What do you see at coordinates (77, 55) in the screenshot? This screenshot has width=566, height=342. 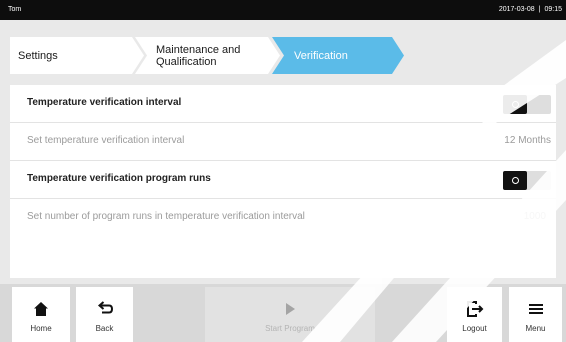 I see `breadcrumb-settings: Settings` at bounding box center [77, 55].